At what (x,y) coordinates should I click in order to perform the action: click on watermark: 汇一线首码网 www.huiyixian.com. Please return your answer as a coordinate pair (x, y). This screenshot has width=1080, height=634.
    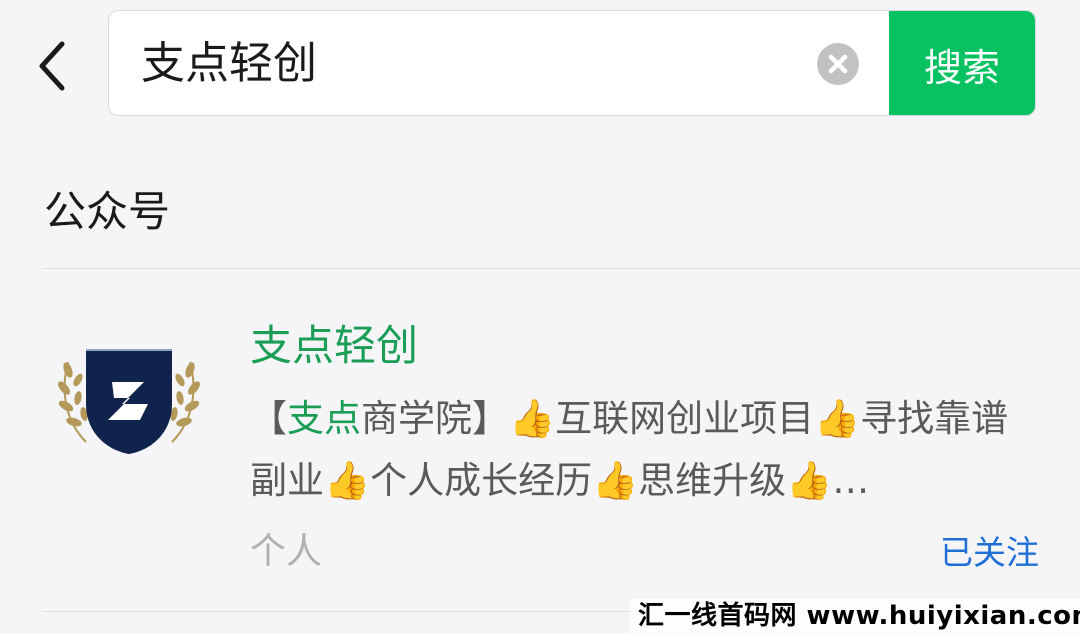
    Looking at the image, I should click on (855, 616).